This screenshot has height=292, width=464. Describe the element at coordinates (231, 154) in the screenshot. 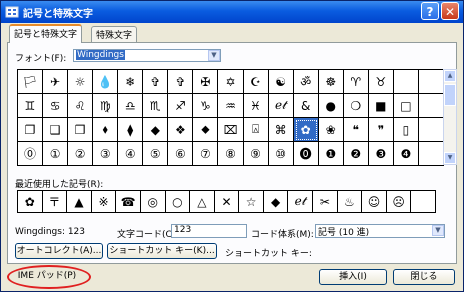

I see `symbol-cell: ⑧` at that location.